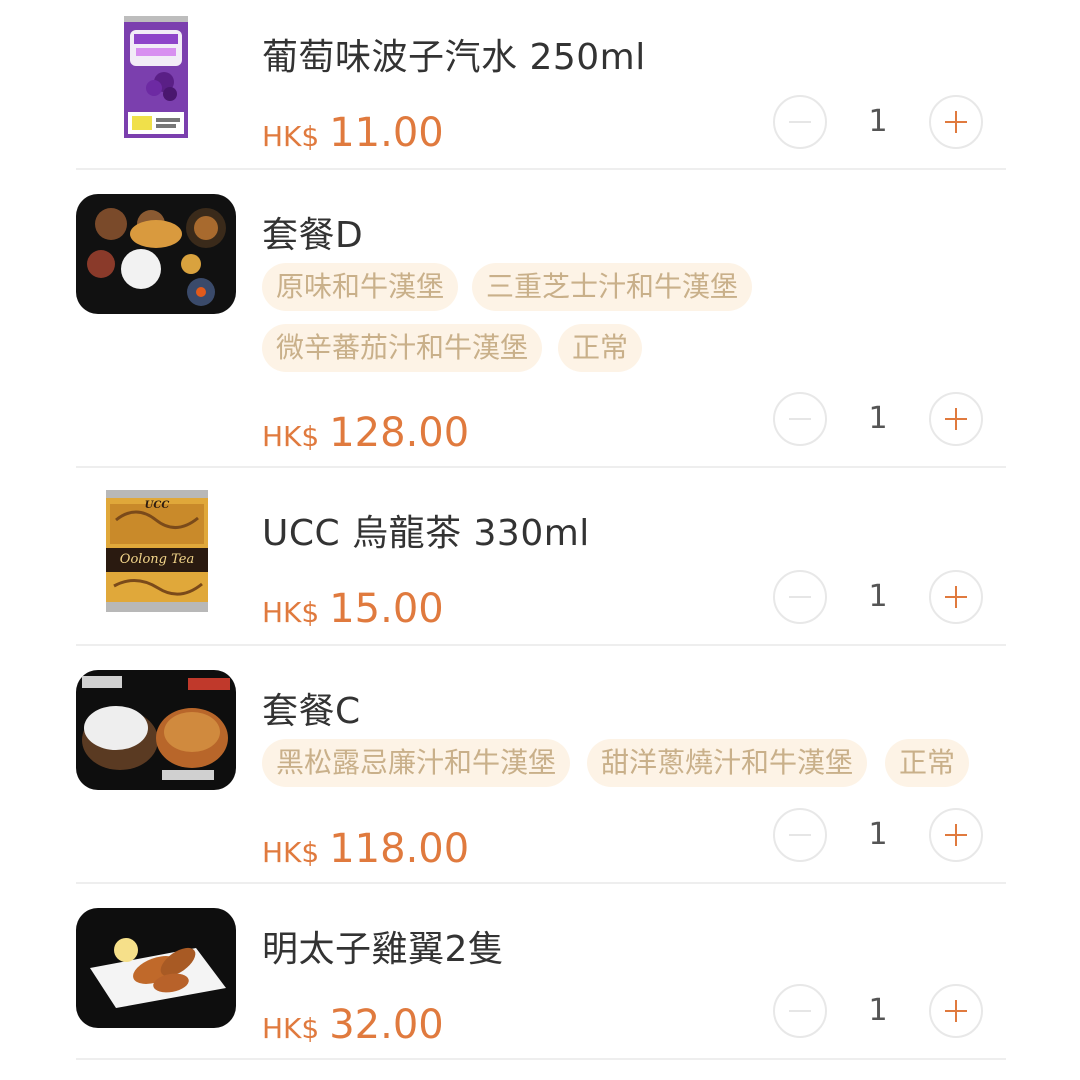 This screenshot has height=1080, width=1080. Describe the element at coordinates (156, 968) in the screenshot. I see `chicken-wings-icon` at that location.